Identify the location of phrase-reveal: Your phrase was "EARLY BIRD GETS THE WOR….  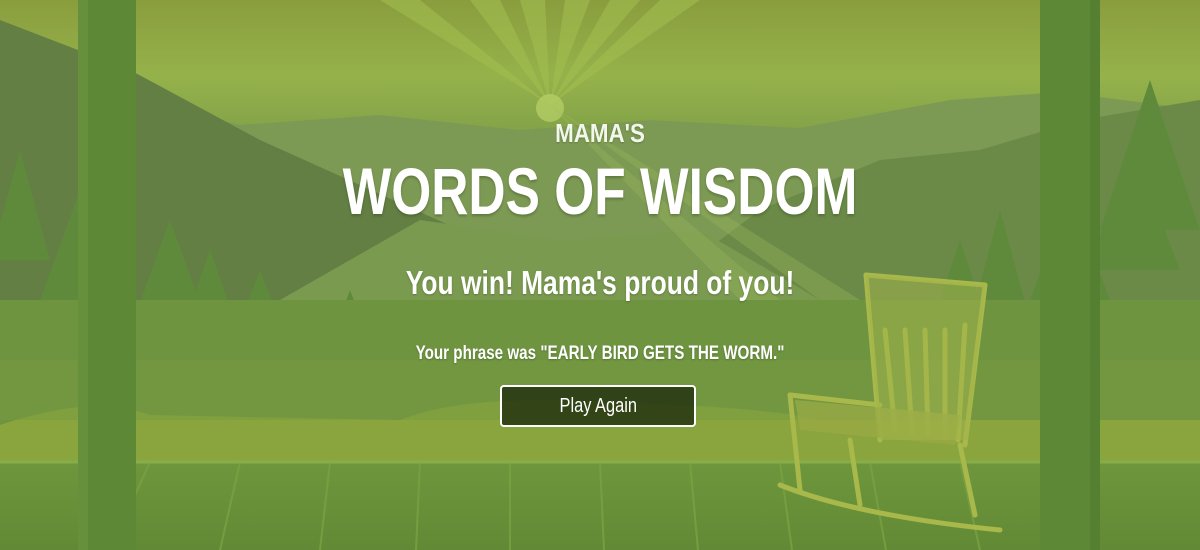
(600, 354).